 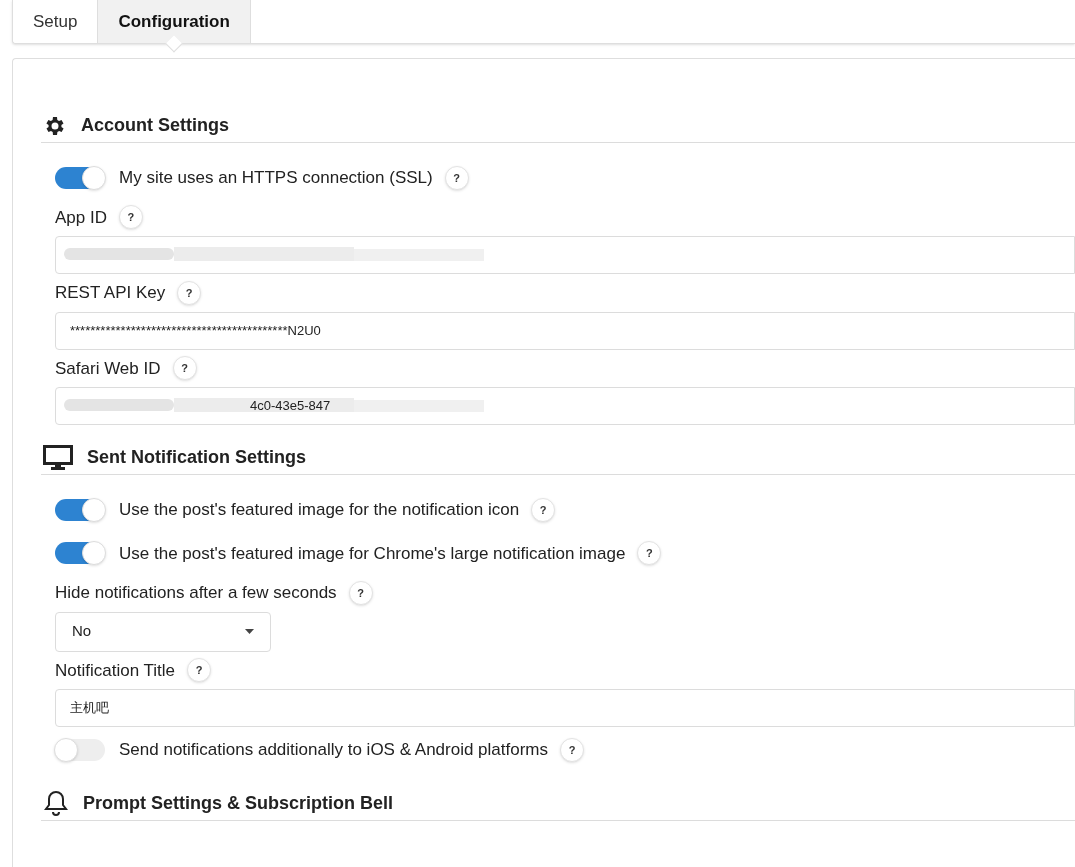 I want to click on input-field: 4c0-43e5-847, so click(x=565, y=406).